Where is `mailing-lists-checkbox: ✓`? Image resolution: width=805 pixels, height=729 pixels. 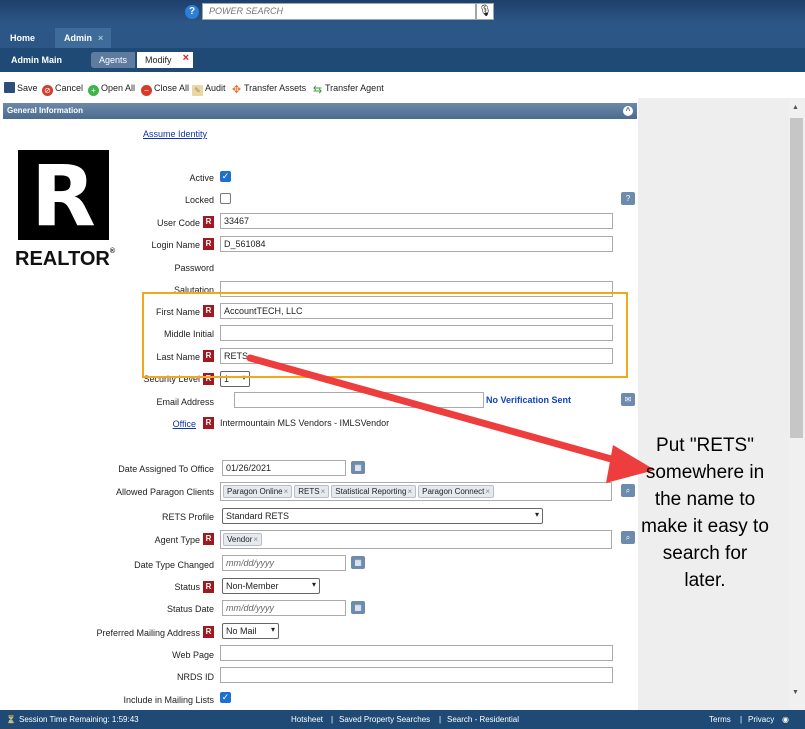
mailing-lists-checkbox: ✓ is located at coordinates (225, 697).